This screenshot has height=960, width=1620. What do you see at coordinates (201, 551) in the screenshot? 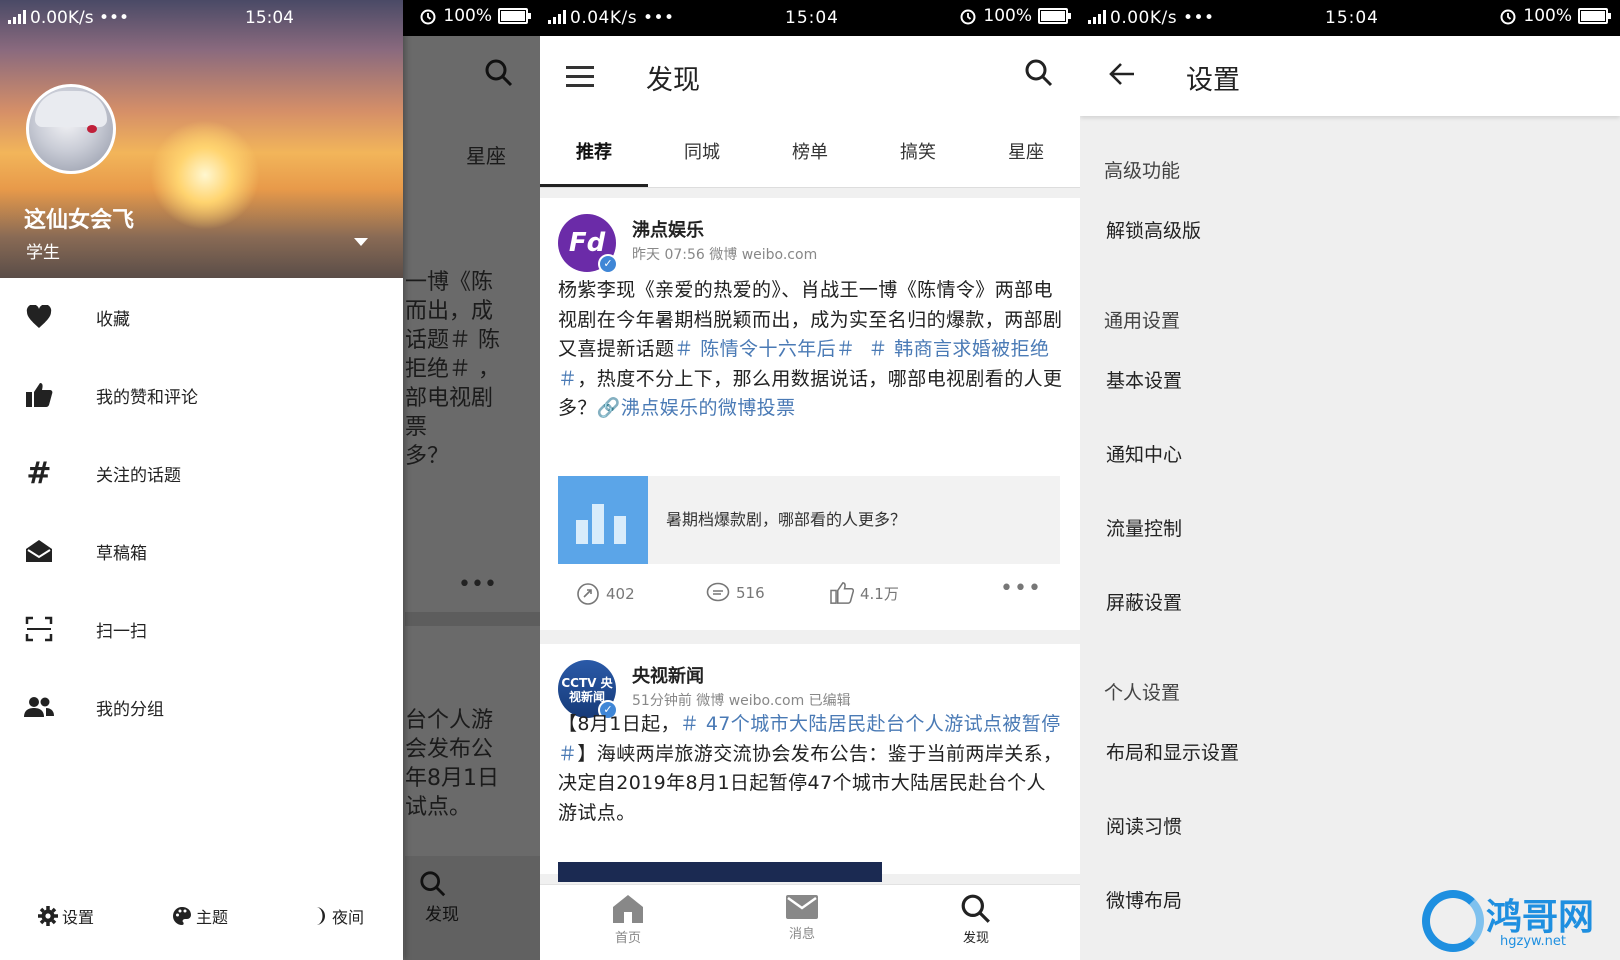
I see `menu-item-drafts: 草稿箱` at bounding box center [201, 551].